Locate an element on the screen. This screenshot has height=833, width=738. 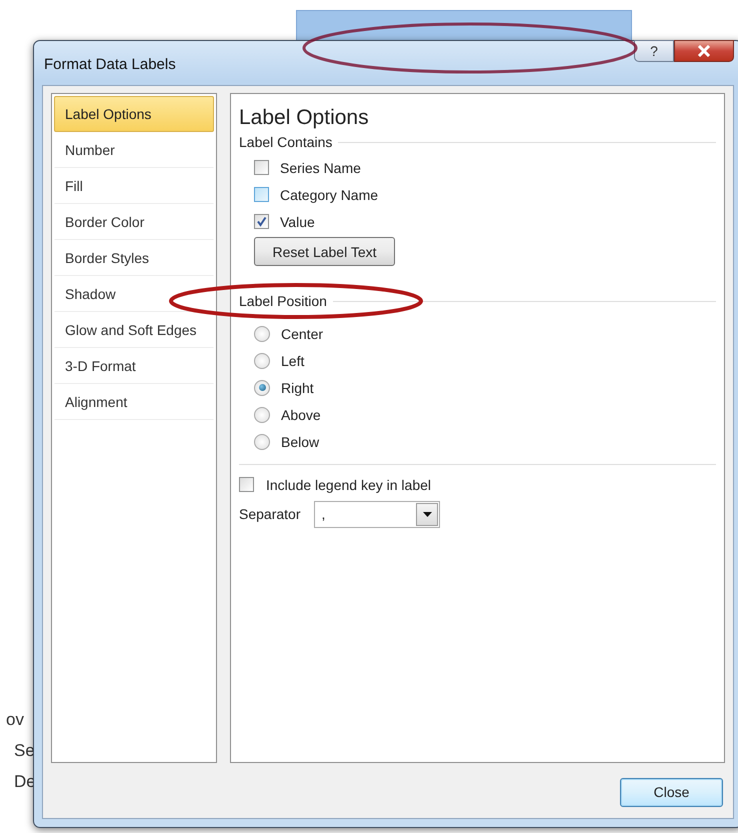
close-button is located at coordinates (704, 51).